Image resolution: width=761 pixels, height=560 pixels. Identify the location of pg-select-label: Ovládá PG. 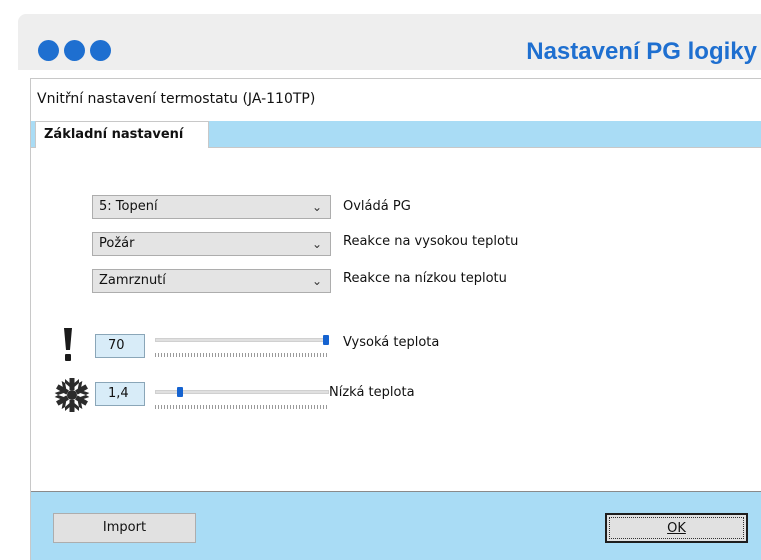
(377, 206).